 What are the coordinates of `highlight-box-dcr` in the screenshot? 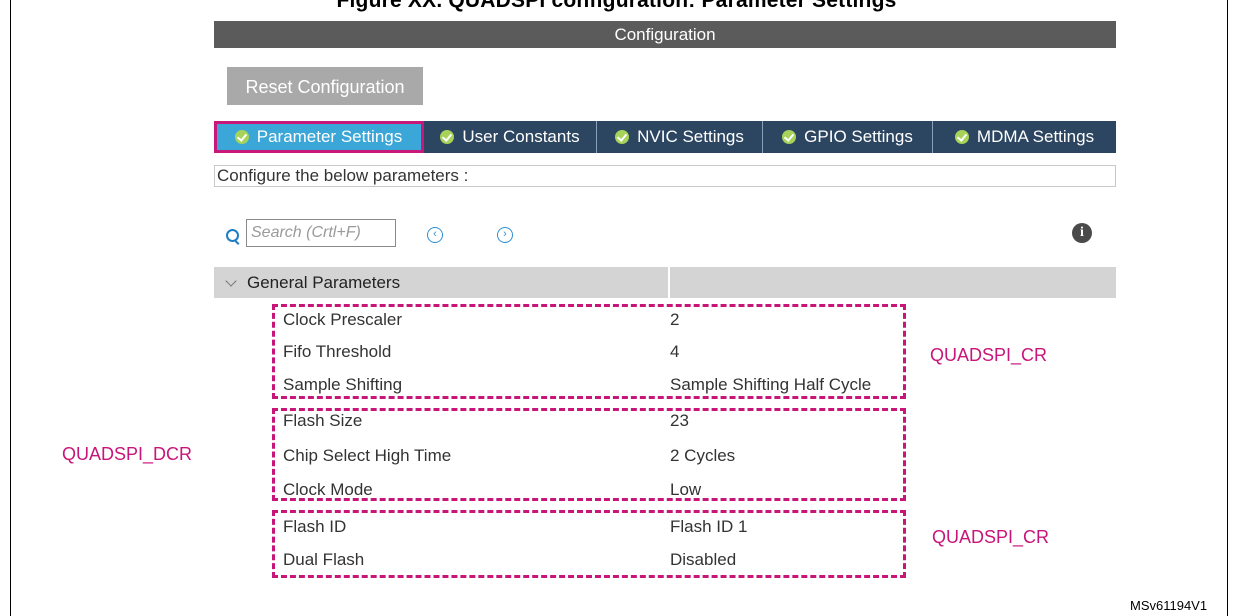 It's located at (589, 454).